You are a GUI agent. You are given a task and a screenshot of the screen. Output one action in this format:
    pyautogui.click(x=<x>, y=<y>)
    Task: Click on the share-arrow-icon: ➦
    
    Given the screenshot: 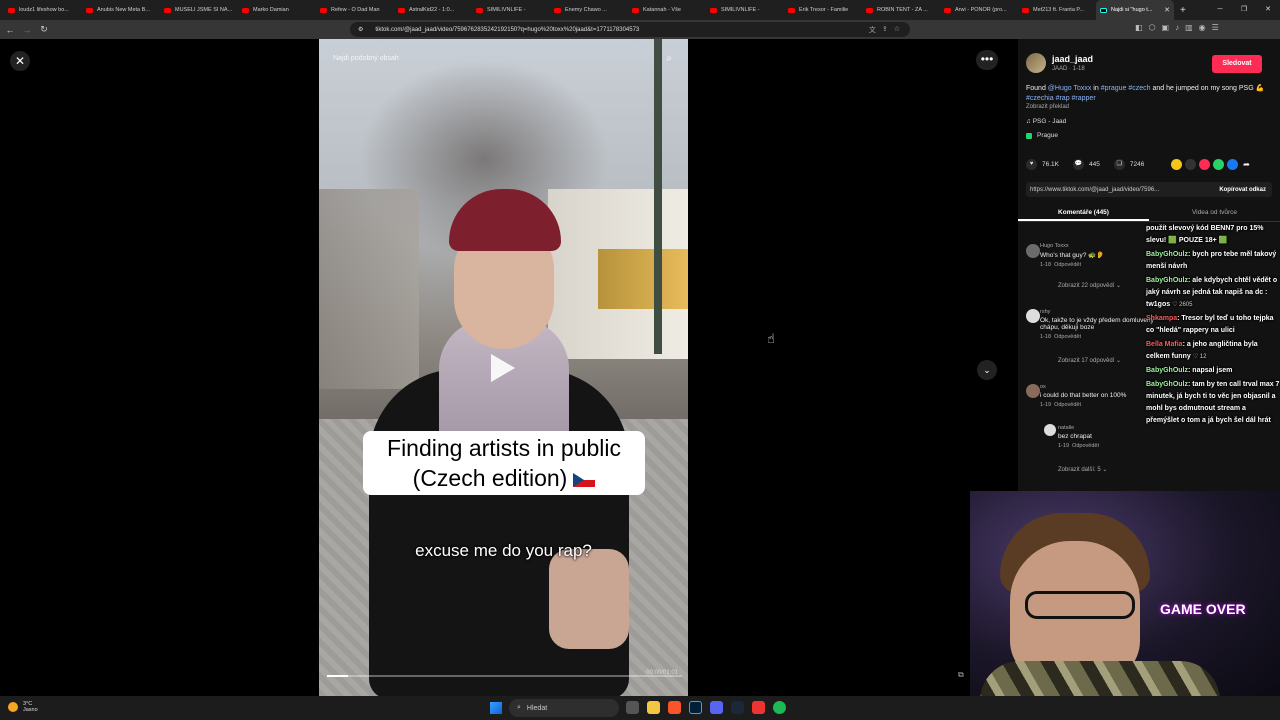 What is the action you would take?
    pyautogui.click(x=1246, y=164)
    